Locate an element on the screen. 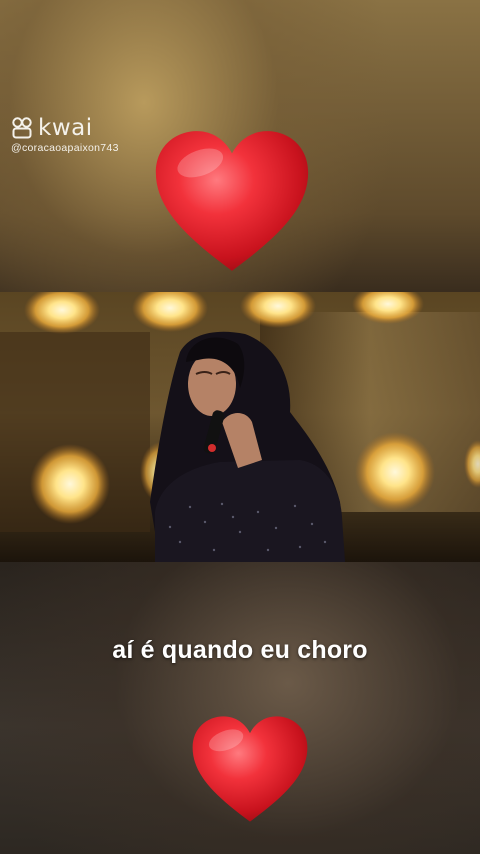 The height and width of the screenshot is (854, 480). kwai-user-handle: @coracaoapaixon743 is located at coordinates (65, 148).